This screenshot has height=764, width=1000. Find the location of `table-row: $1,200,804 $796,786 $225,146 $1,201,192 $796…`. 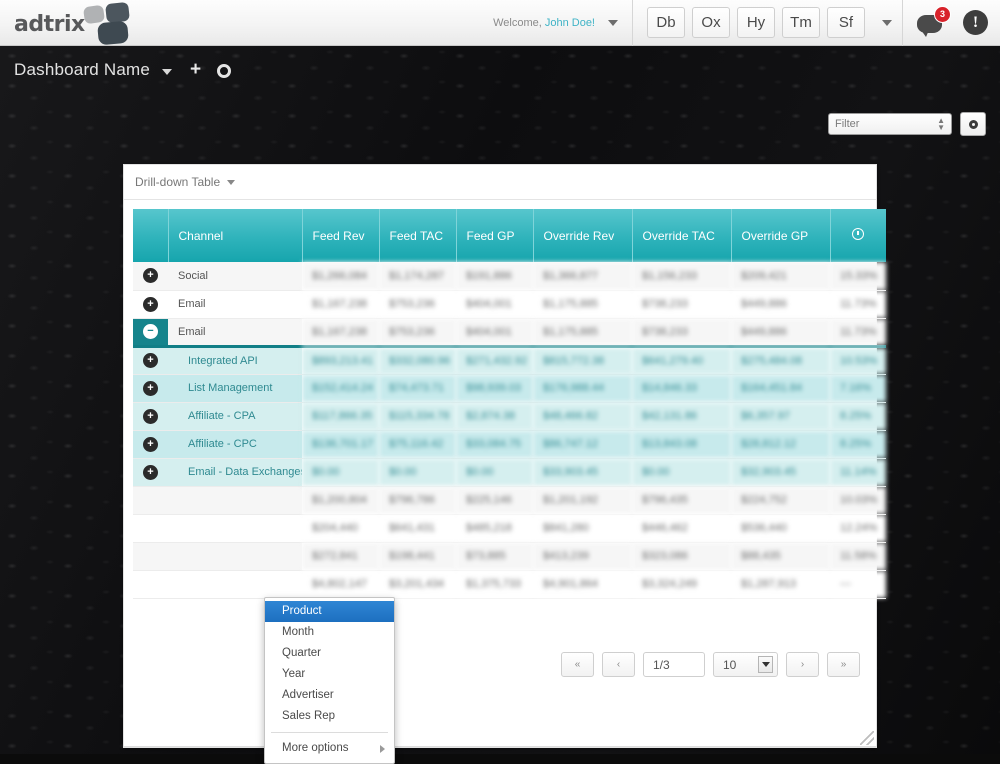

table-row: $1,200,804 $796,786 $225,146 $1,201,192 $796… is located at coordinates (509, 500).